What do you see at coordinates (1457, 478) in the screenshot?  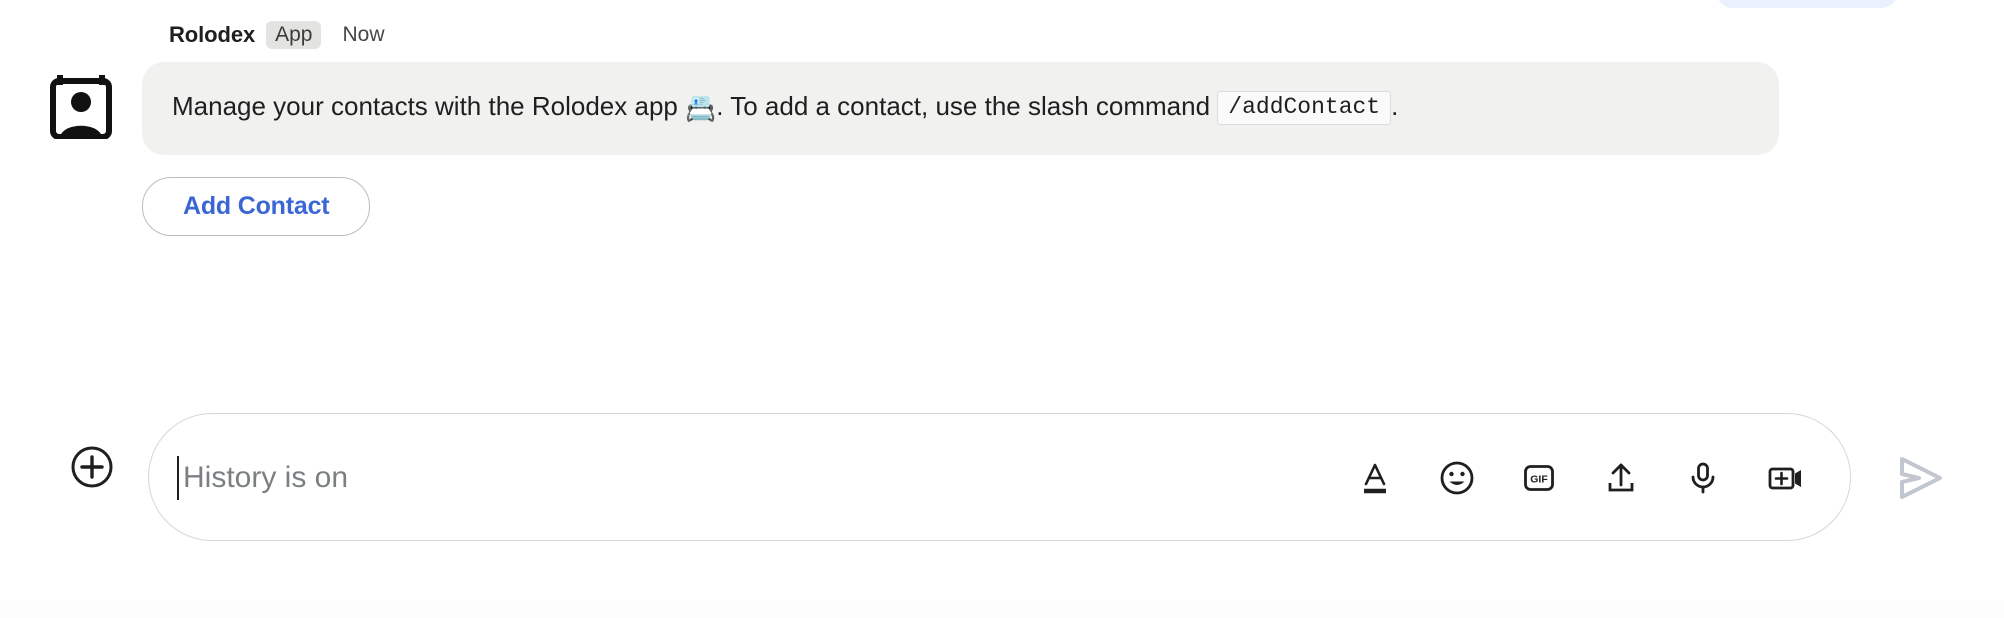 I see `emoji-icon` at bounding box center [1457, 478].